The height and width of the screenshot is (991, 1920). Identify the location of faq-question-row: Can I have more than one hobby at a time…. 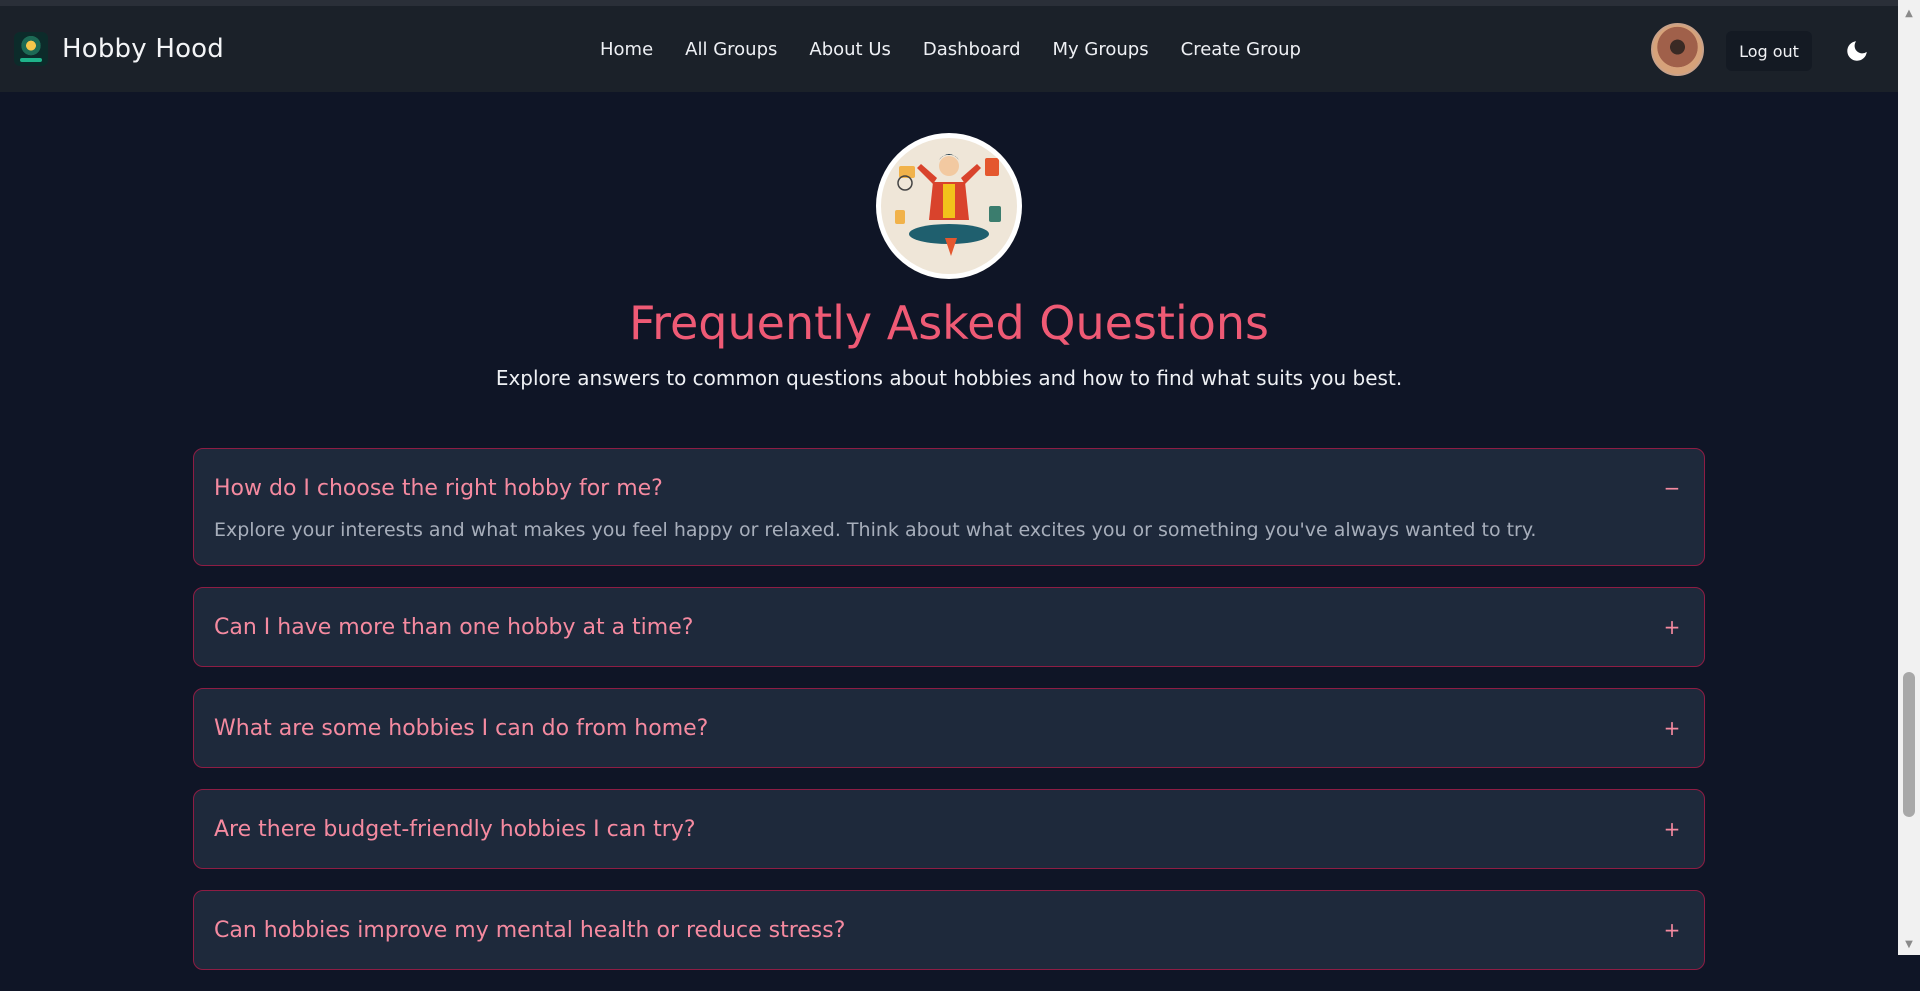
(949, 627).